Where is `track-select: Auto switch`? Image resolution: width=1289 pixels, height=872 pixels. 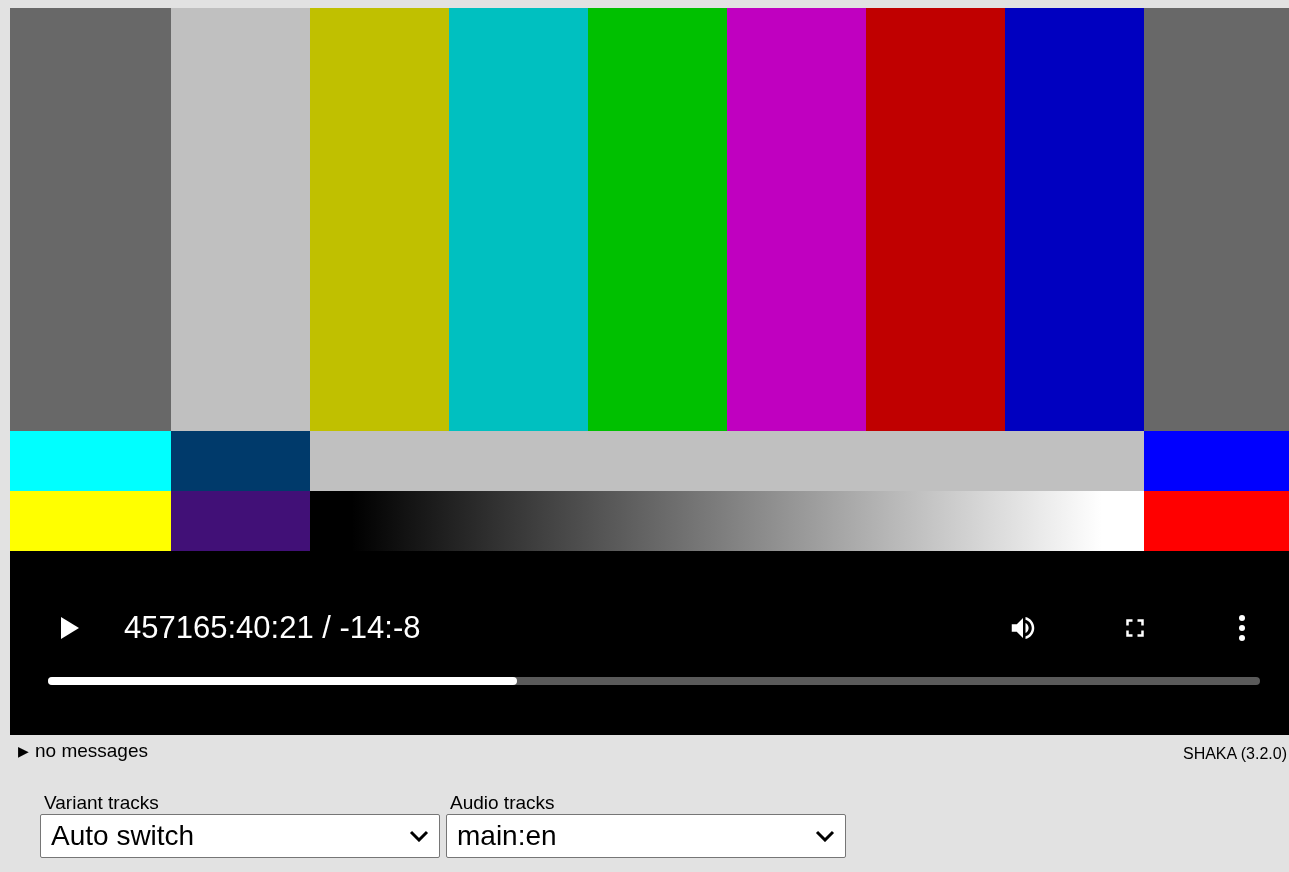 track-select: Auto switch is located at coordinates (240, 836).